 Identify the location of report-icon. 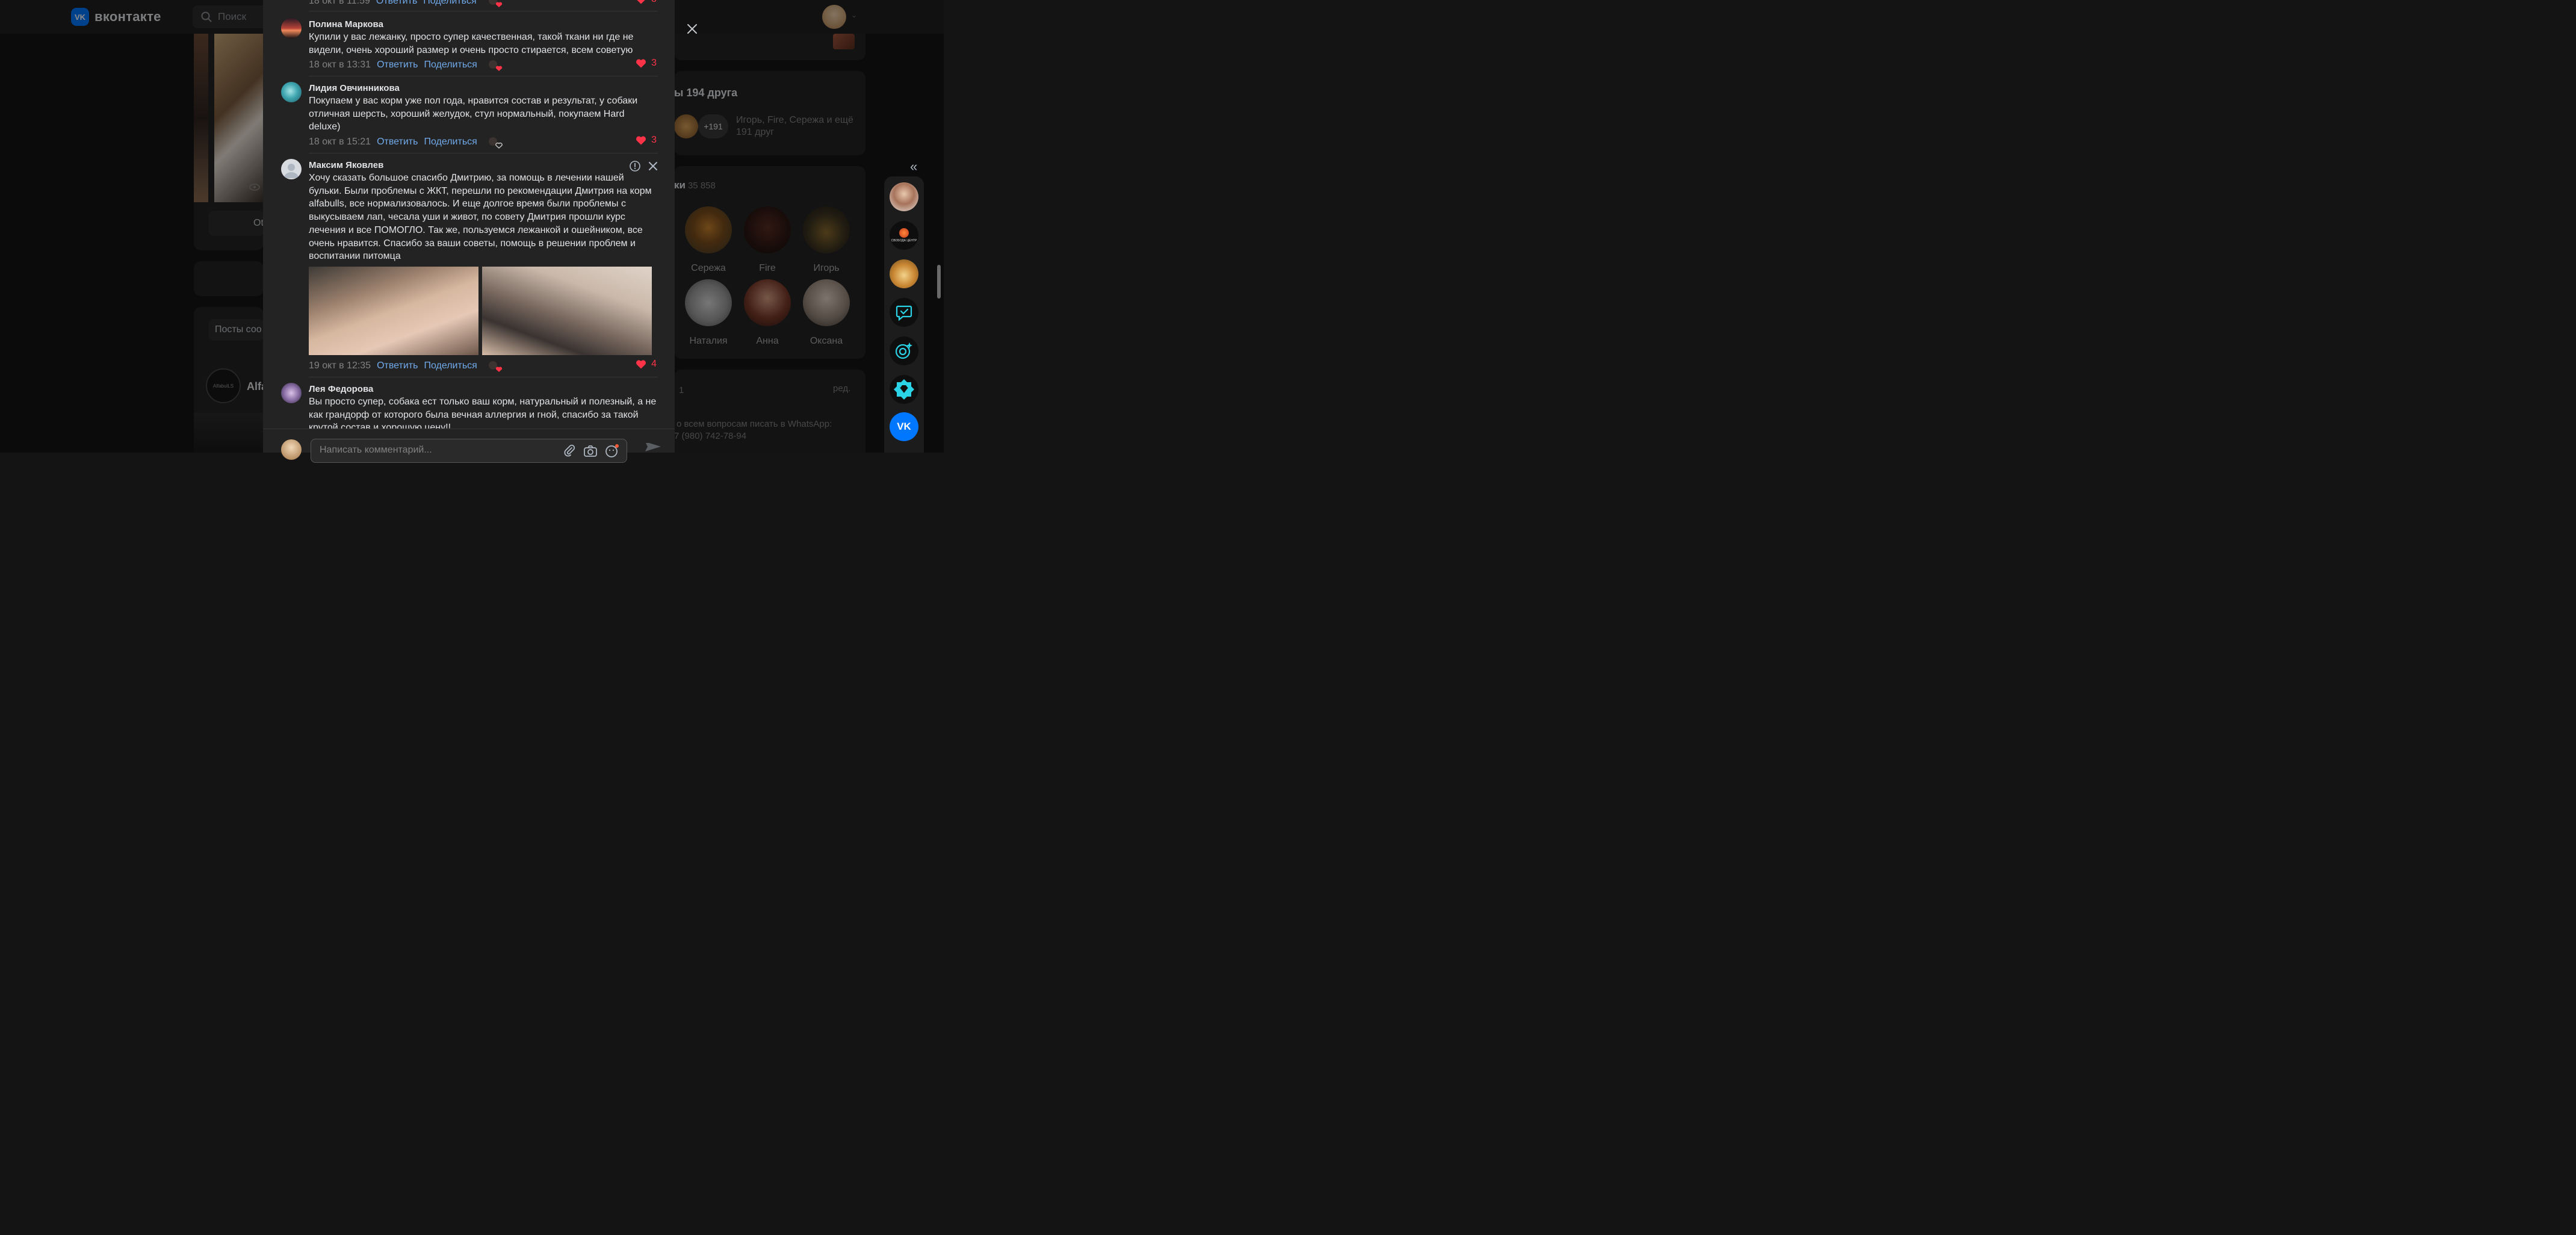
(635, 166).